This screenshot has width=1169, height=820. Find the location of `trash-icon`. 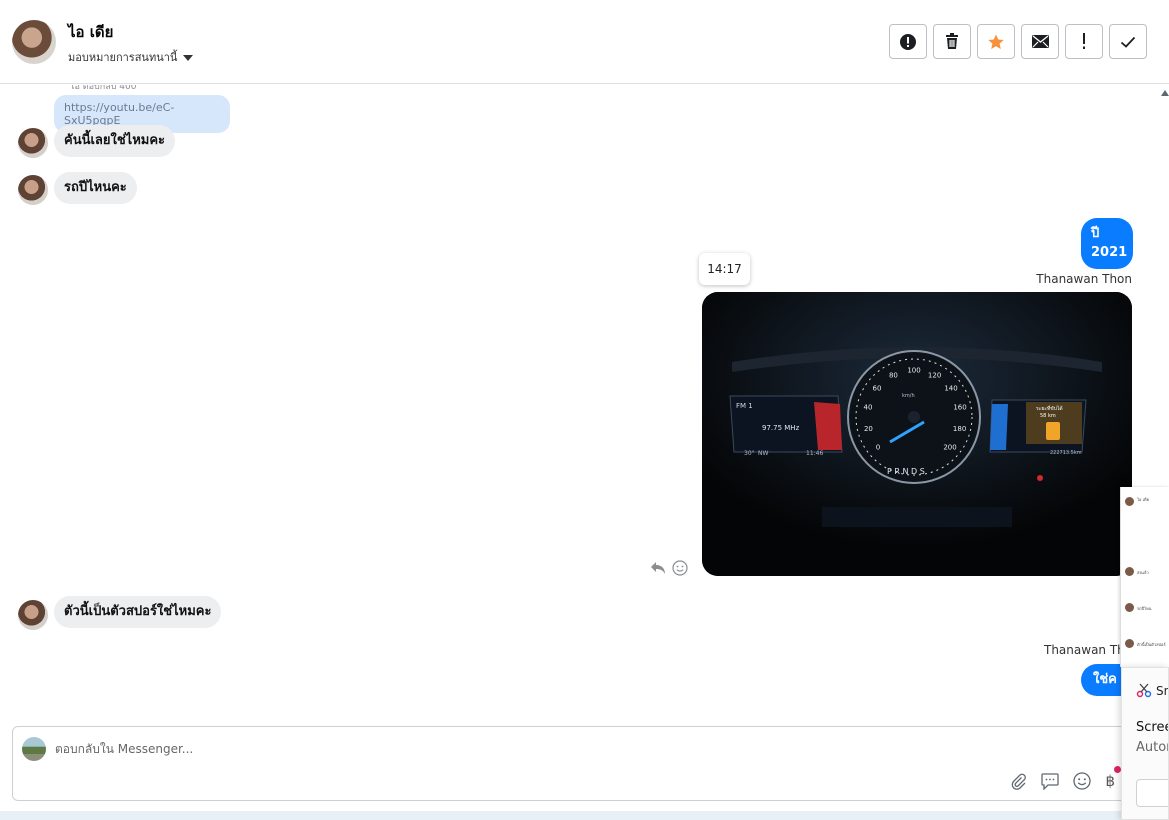

trash-icon is located at coordinates (952, 41).